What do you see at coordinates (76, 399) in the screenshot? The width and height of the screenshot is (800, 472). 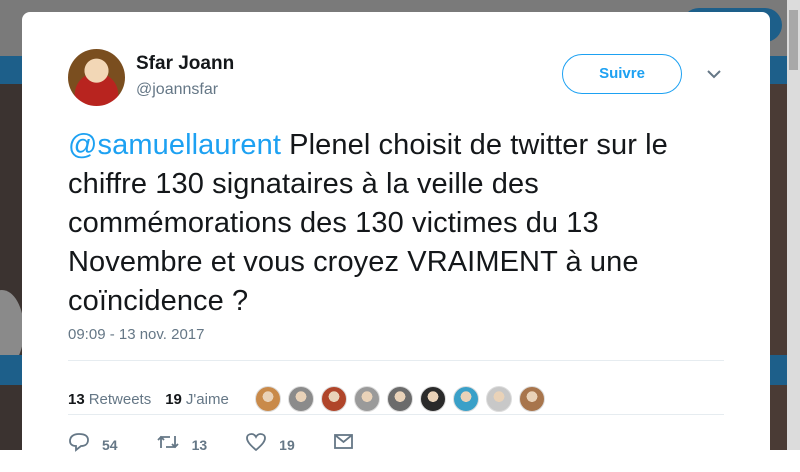 I see `retweets-count: 13` at bounding box center [76, 399].